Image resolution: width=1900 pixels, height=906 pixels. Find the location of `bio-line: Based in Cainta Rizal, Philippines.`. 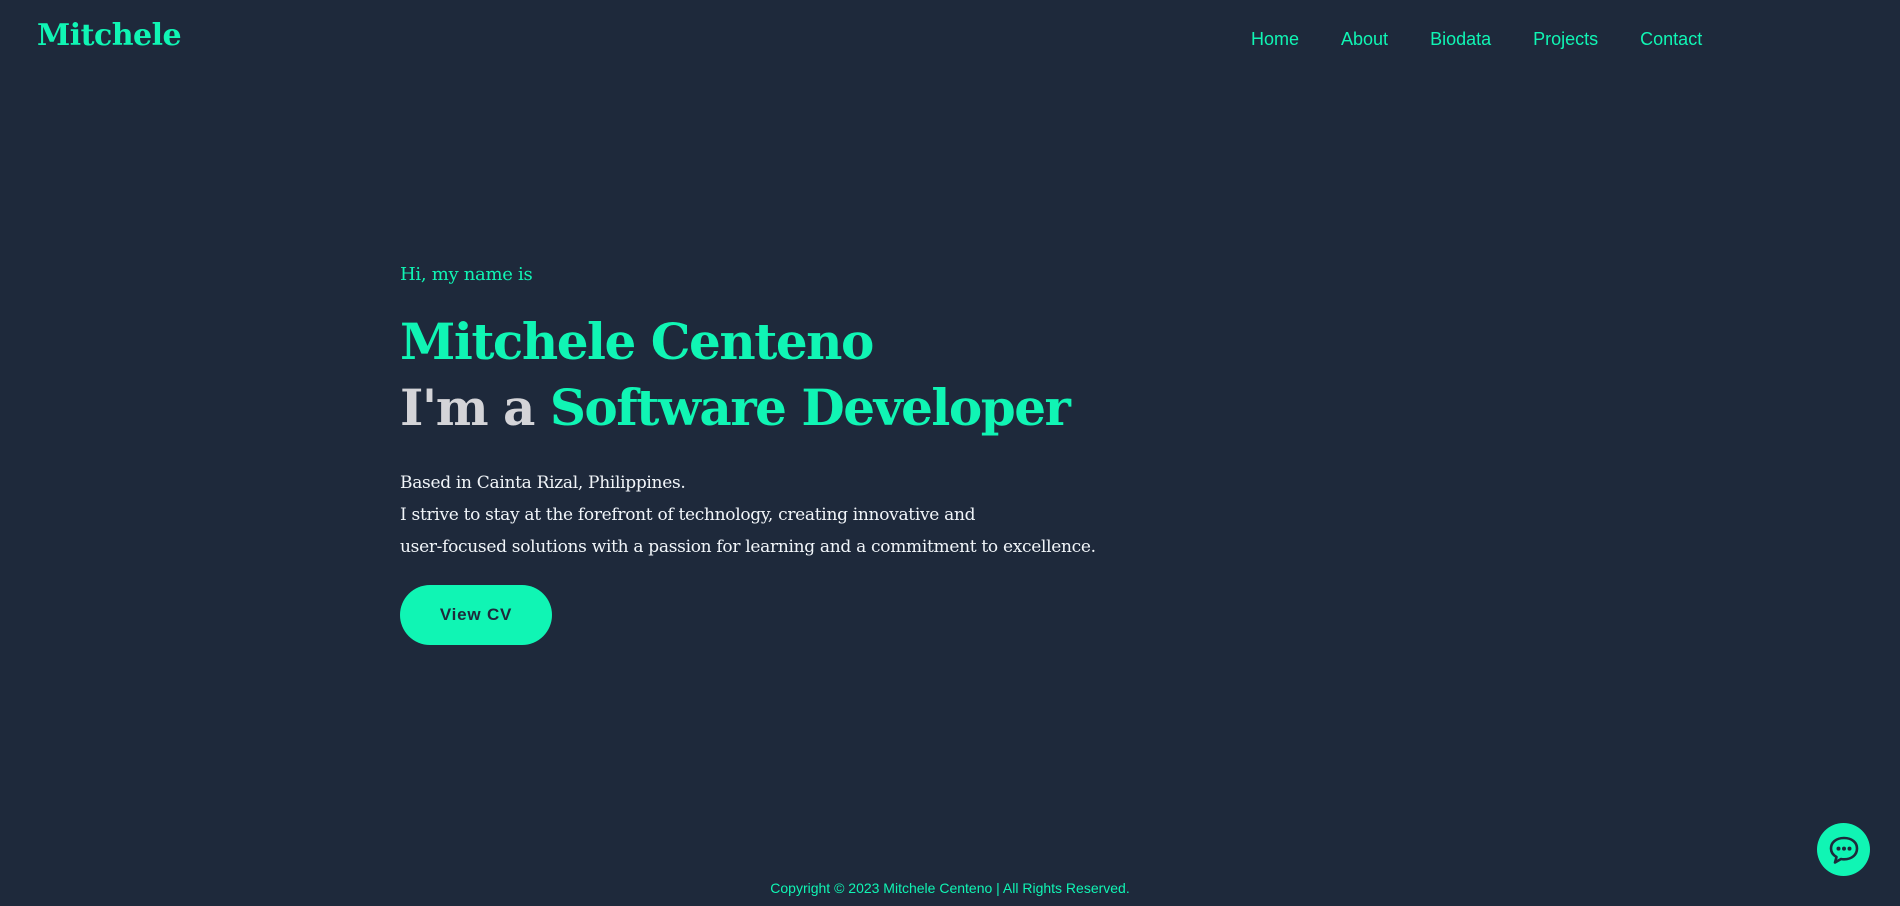

bio-line: Based in Cainta Rizal, Philippines. is located at coordinates (543, 483).